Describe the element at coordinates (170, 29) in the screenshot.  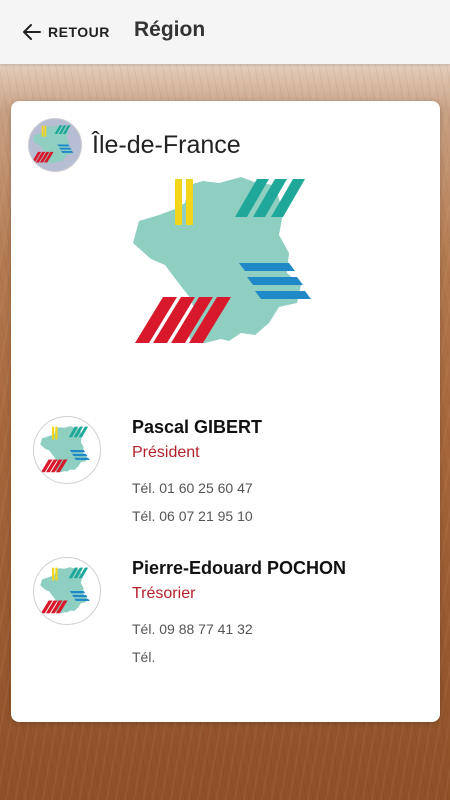
I see `page-title: Région` at that location.